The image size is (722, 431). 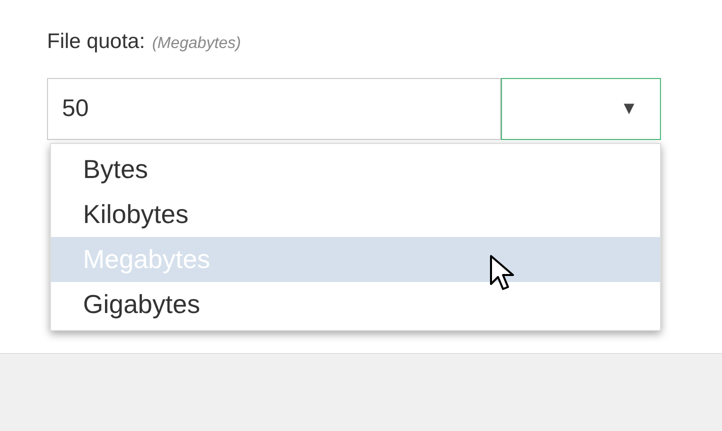 What do you see at coordinates (502, 273) in the screenshot?
I see `cursor-icon` at bounding box center [502, 273].